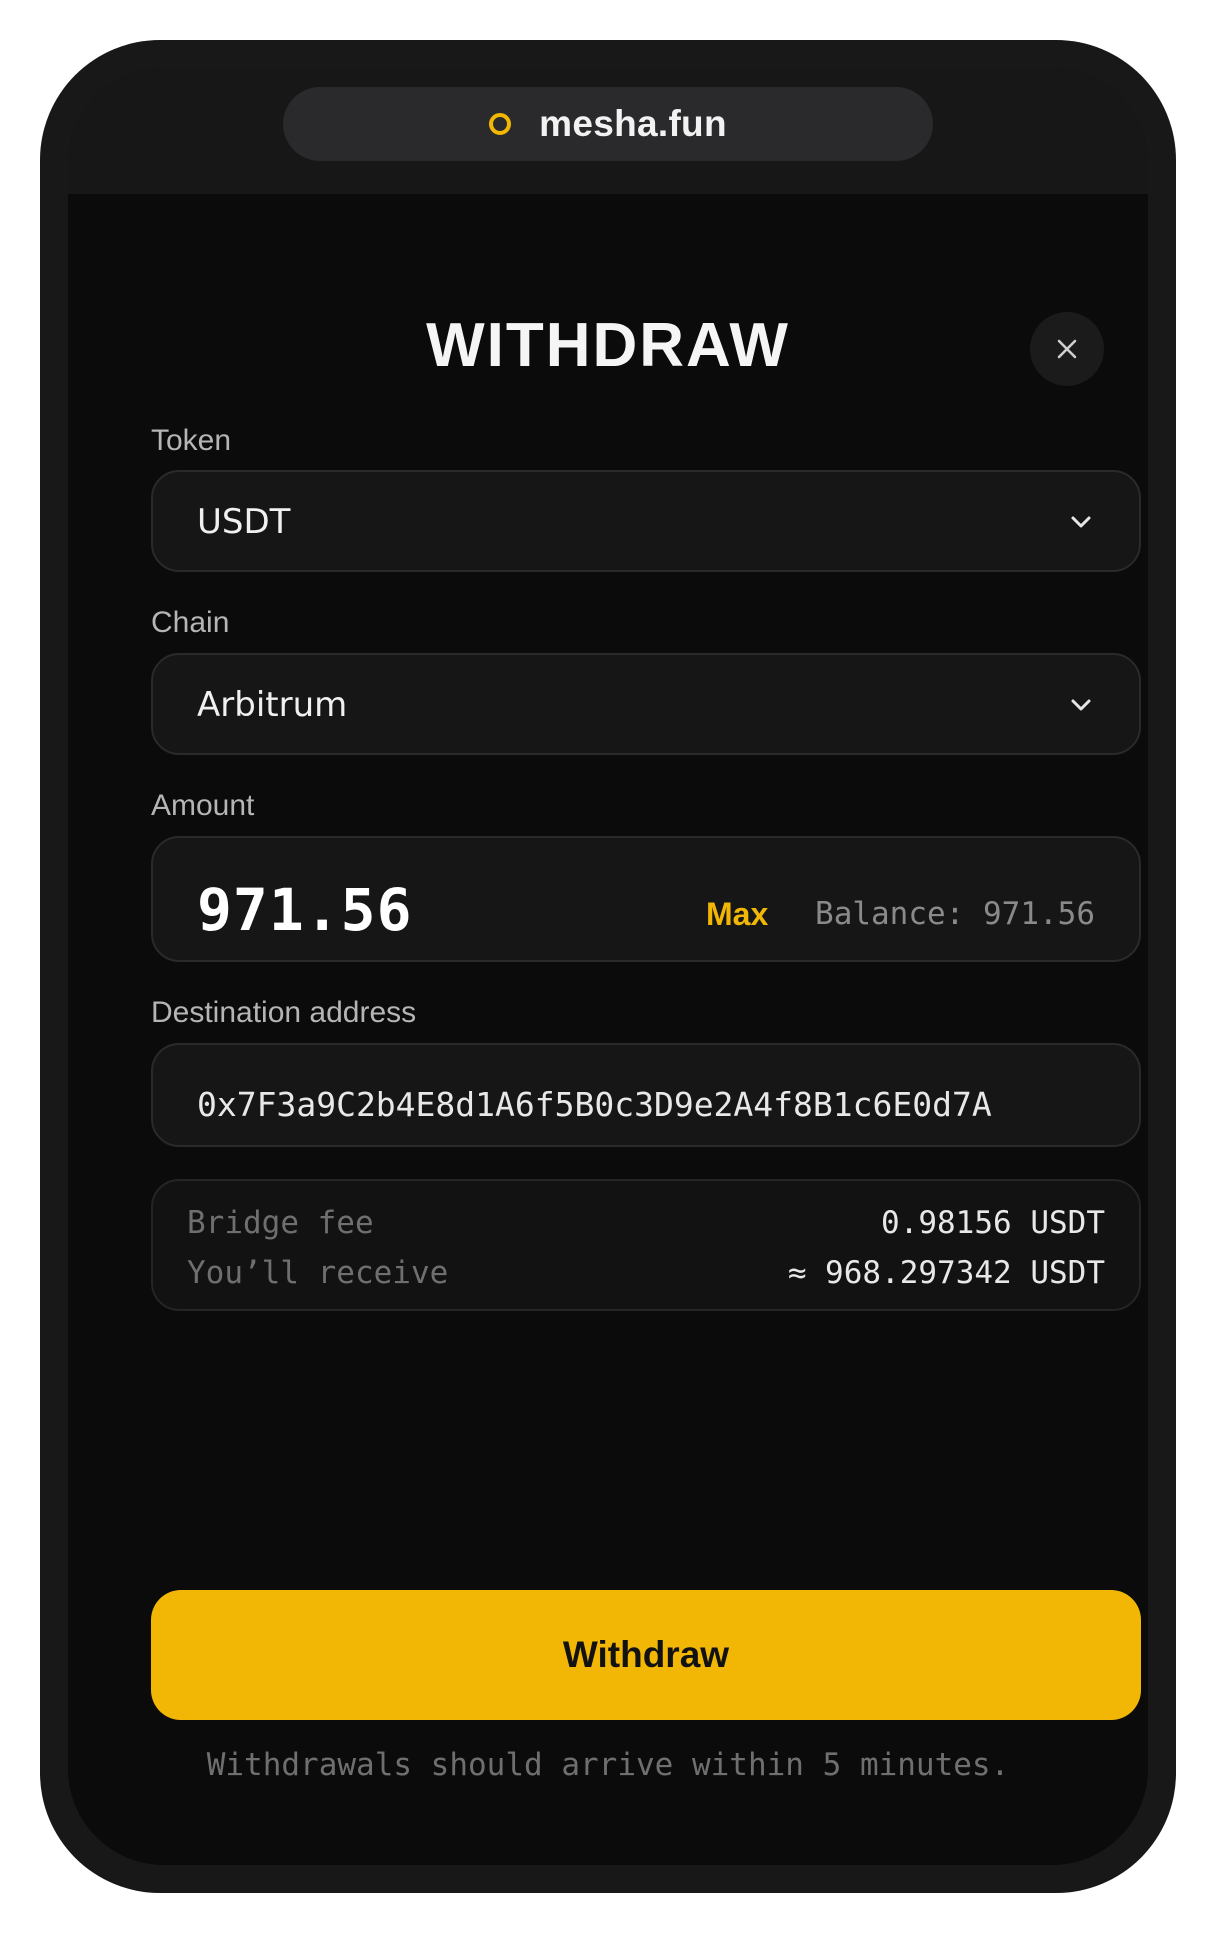  What do you see at coordinates (272, 705) in the screenshot?
I see `chain-selected-value: Arbitrum` at bounding box center [272, 705].